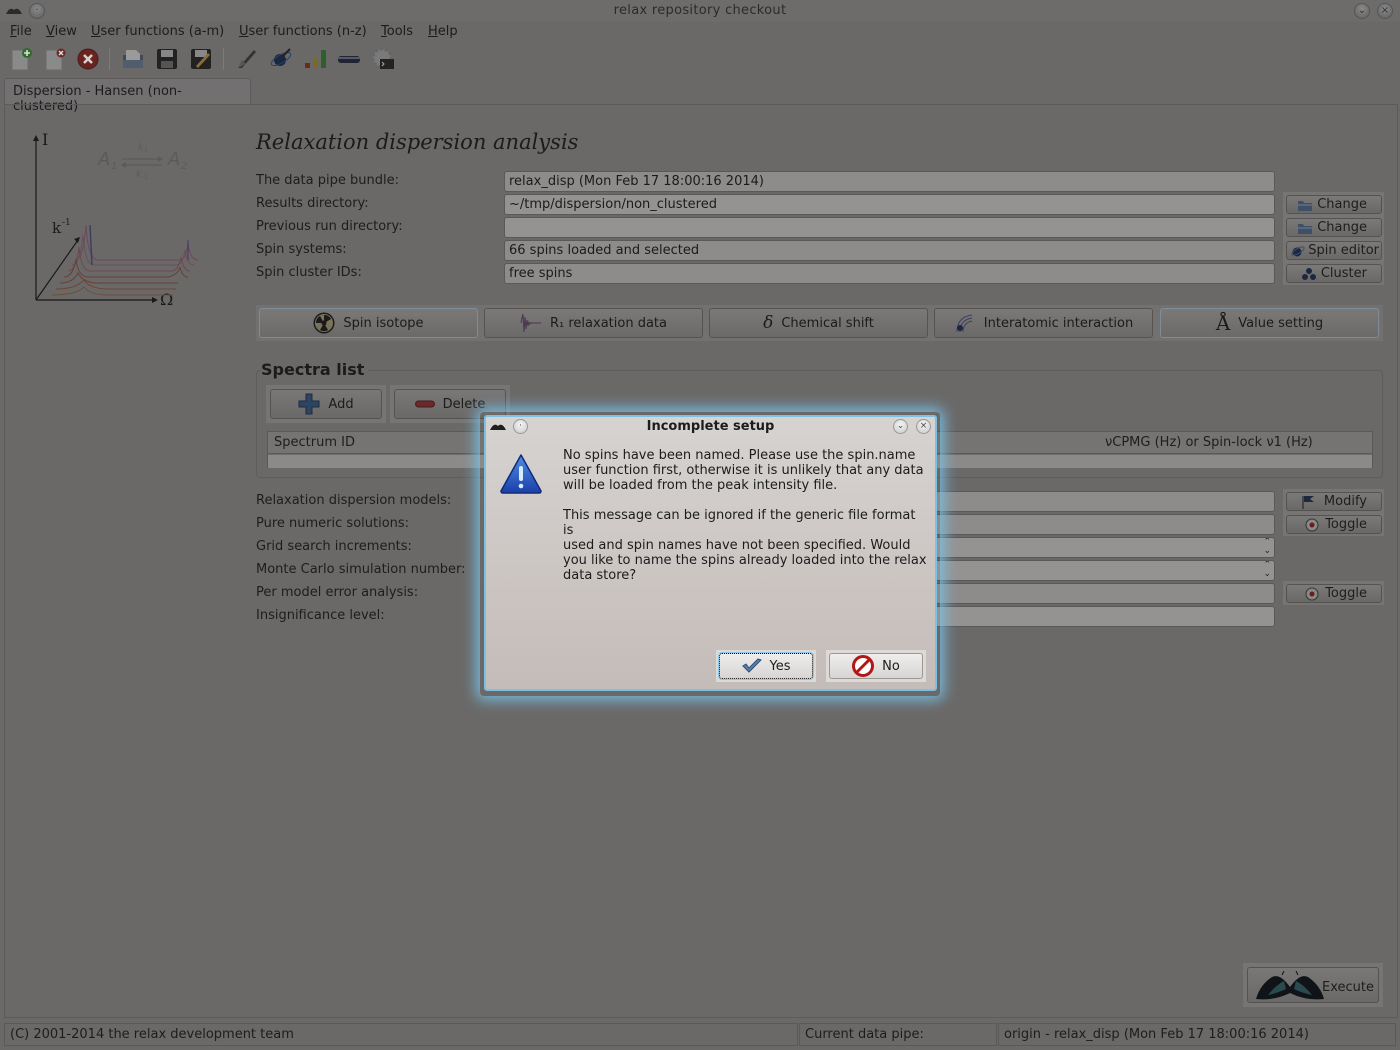  I want to click on no-button-wrap: No, so click(876, 666).